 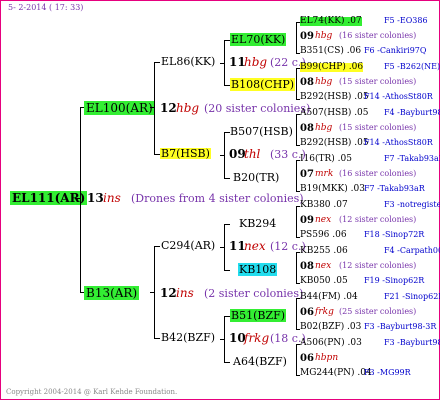 What do you see at coordinates (324, 281) in the screenshot?
I see `gen5-node-b: KB050 .05` at bounding box center [324, 281].